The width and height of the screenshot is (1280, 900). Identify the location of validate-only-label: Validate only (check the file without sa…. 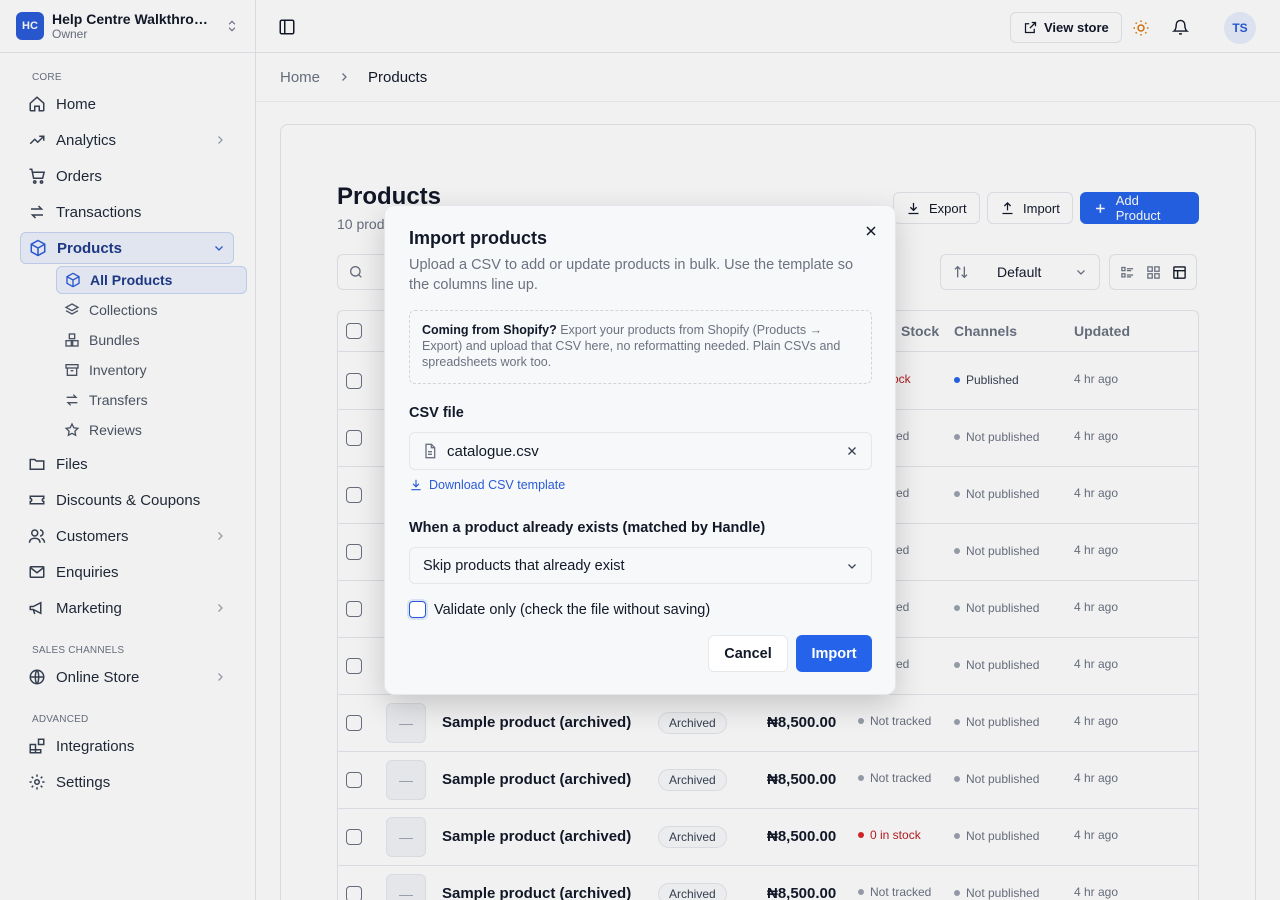
(572, 609).